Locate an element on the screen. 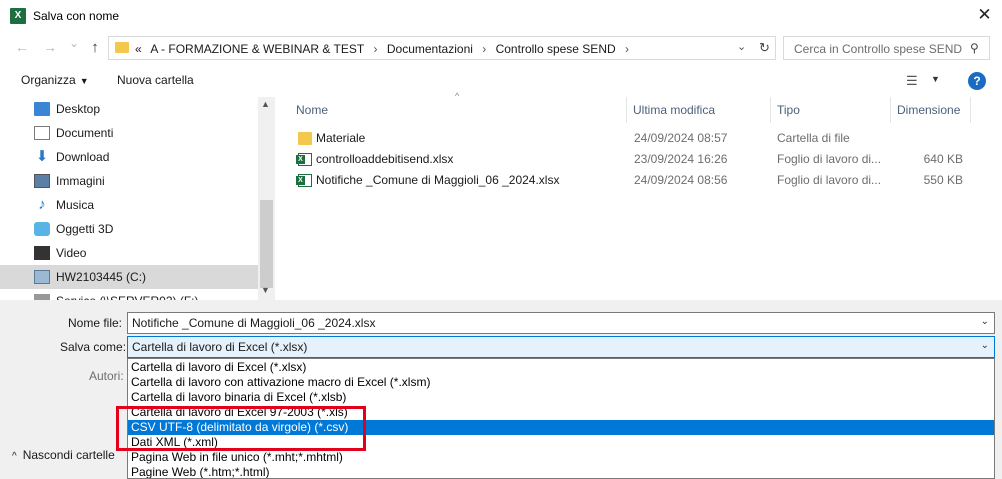  column-header-modified: Ultima modifica is located at coordinates (674, 110).